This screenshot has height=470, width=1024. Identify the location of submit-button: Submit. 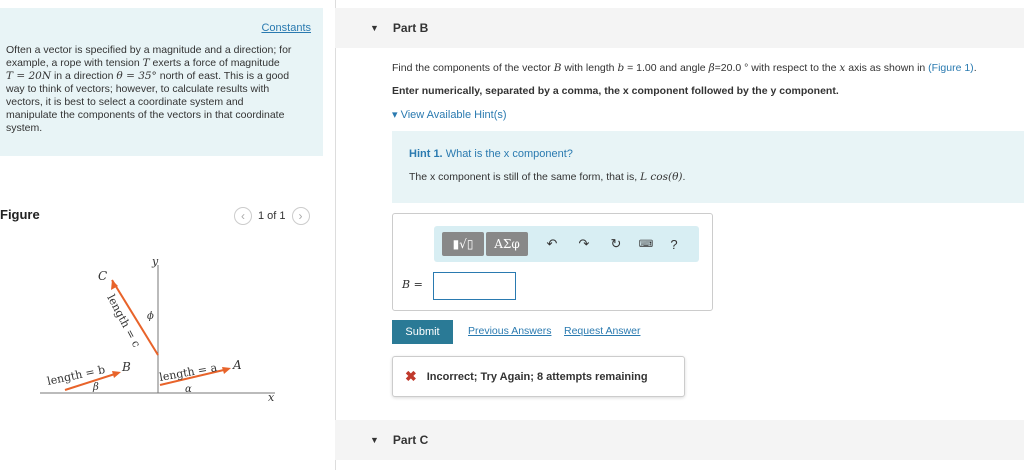
(422, 332).